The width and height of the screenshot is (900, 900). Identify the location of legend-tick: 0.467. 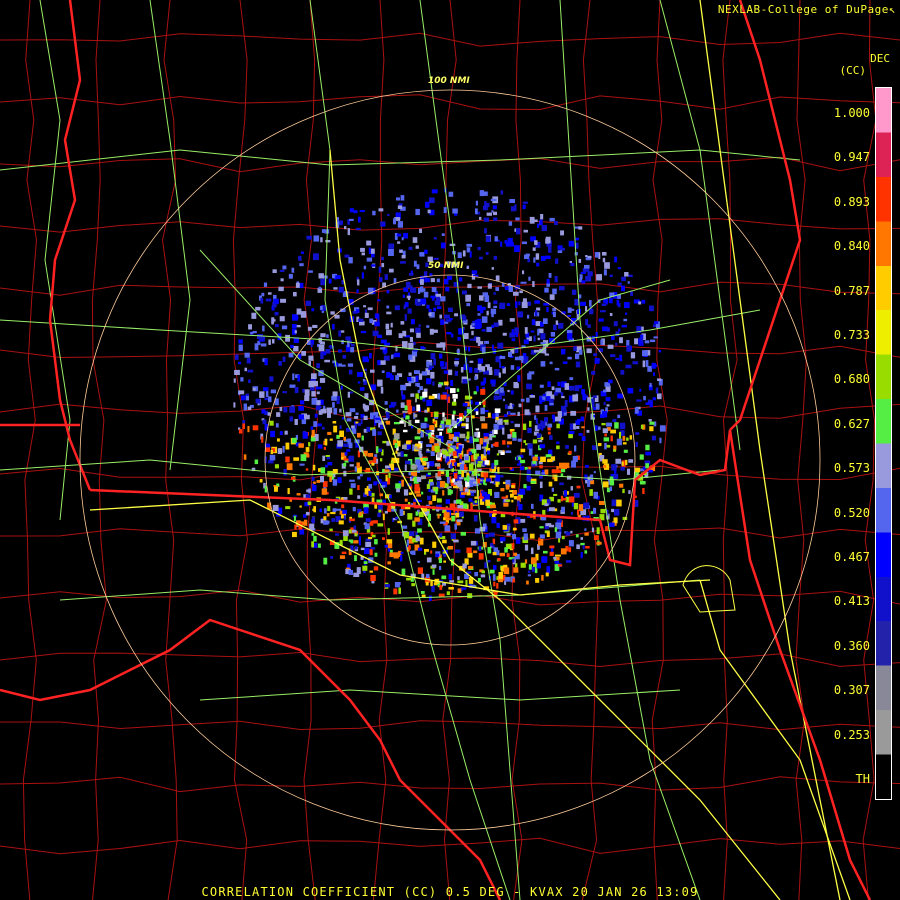
(851, 557).